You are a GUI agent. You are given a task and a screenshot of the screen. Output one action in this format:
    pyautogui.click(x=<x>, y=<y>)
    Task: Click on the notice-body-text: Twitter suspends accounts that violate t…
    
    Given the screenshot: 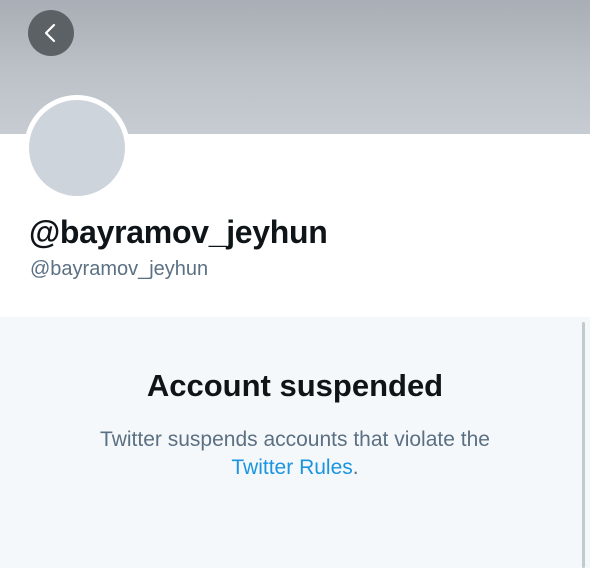 What is the action you would take?
    pyautogui.click(x=295, y=439)
    